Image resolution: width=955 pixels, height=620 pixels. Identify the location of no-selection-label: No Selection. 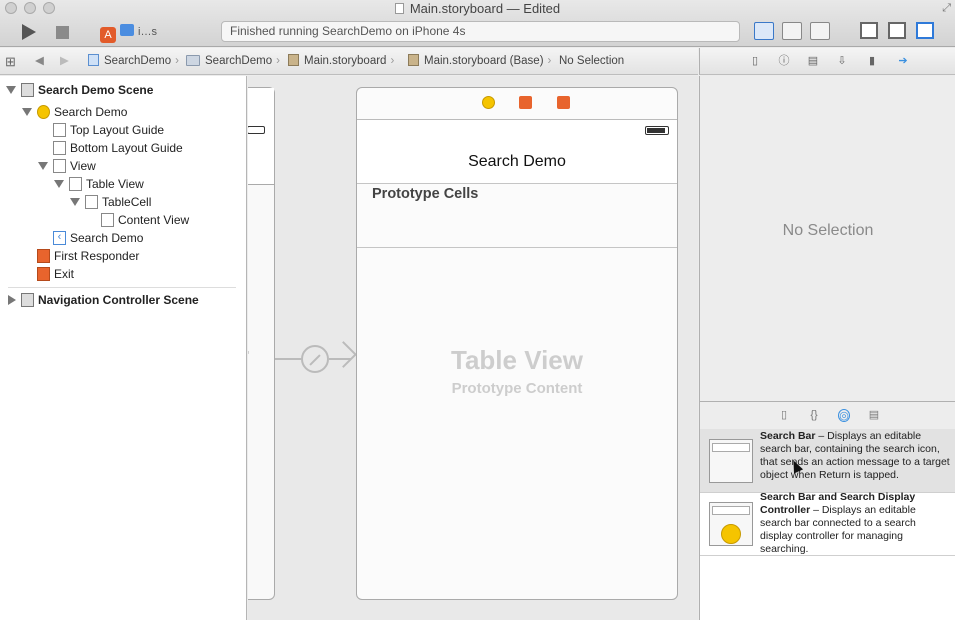
(828, 230).